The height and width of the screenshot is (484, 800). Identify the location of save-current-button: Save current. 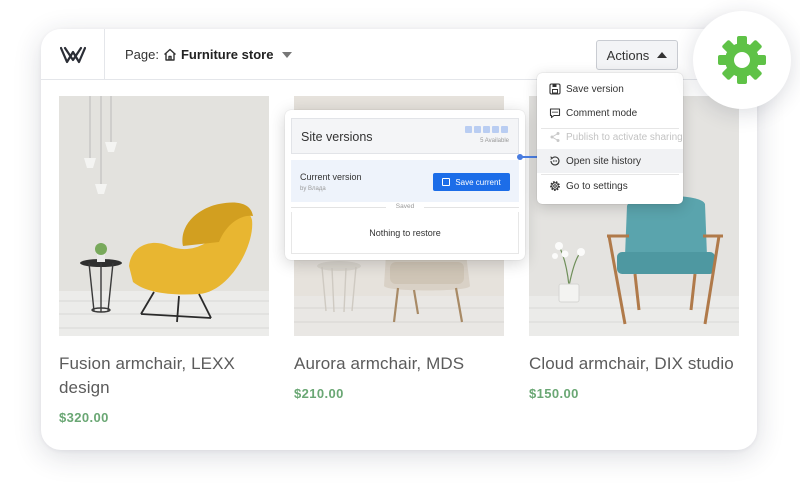
(471, 182).